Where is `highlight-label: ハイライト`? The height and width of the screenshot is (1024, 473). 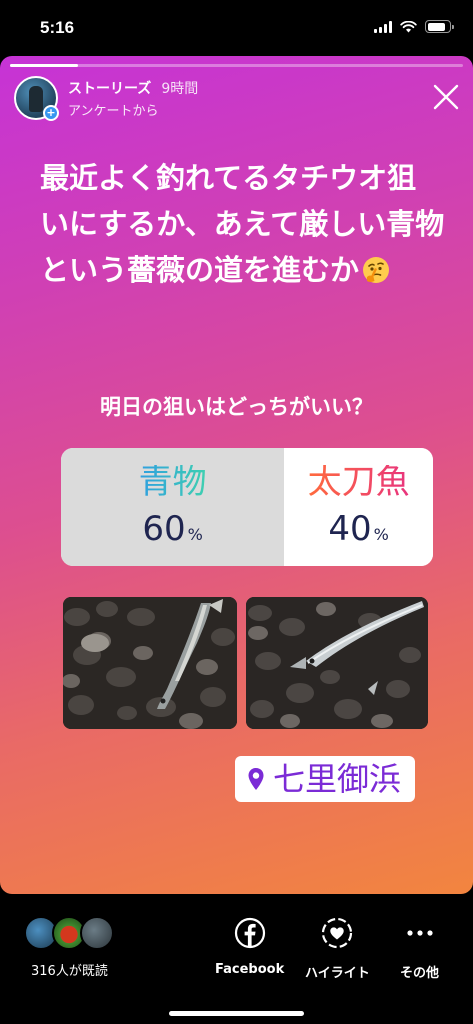 highlight-label: ハイライト is located at coordinates (337, 973).